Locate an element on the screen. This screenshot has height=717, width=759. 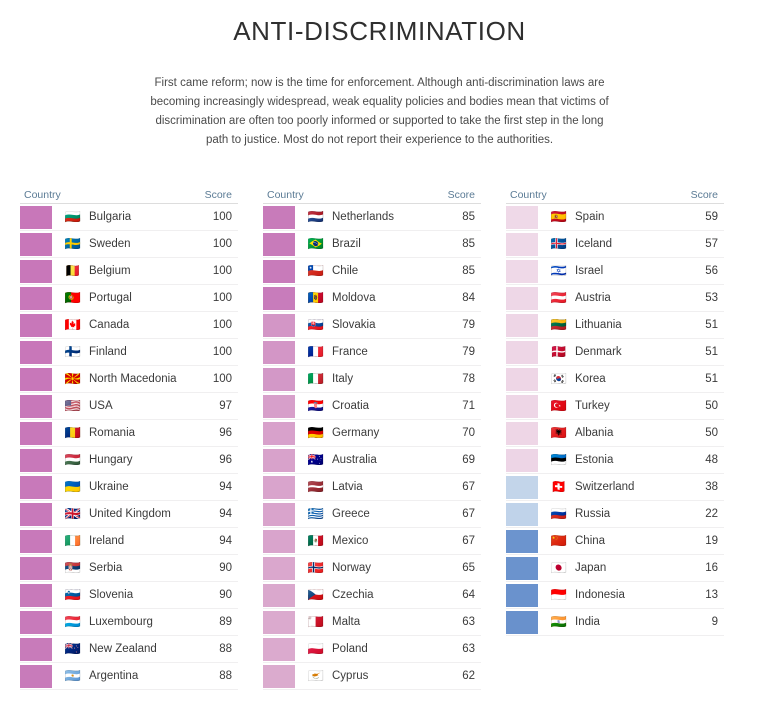
table-row: 🇳🇱 Netherlands 85 is located at coordinates (372, 217).